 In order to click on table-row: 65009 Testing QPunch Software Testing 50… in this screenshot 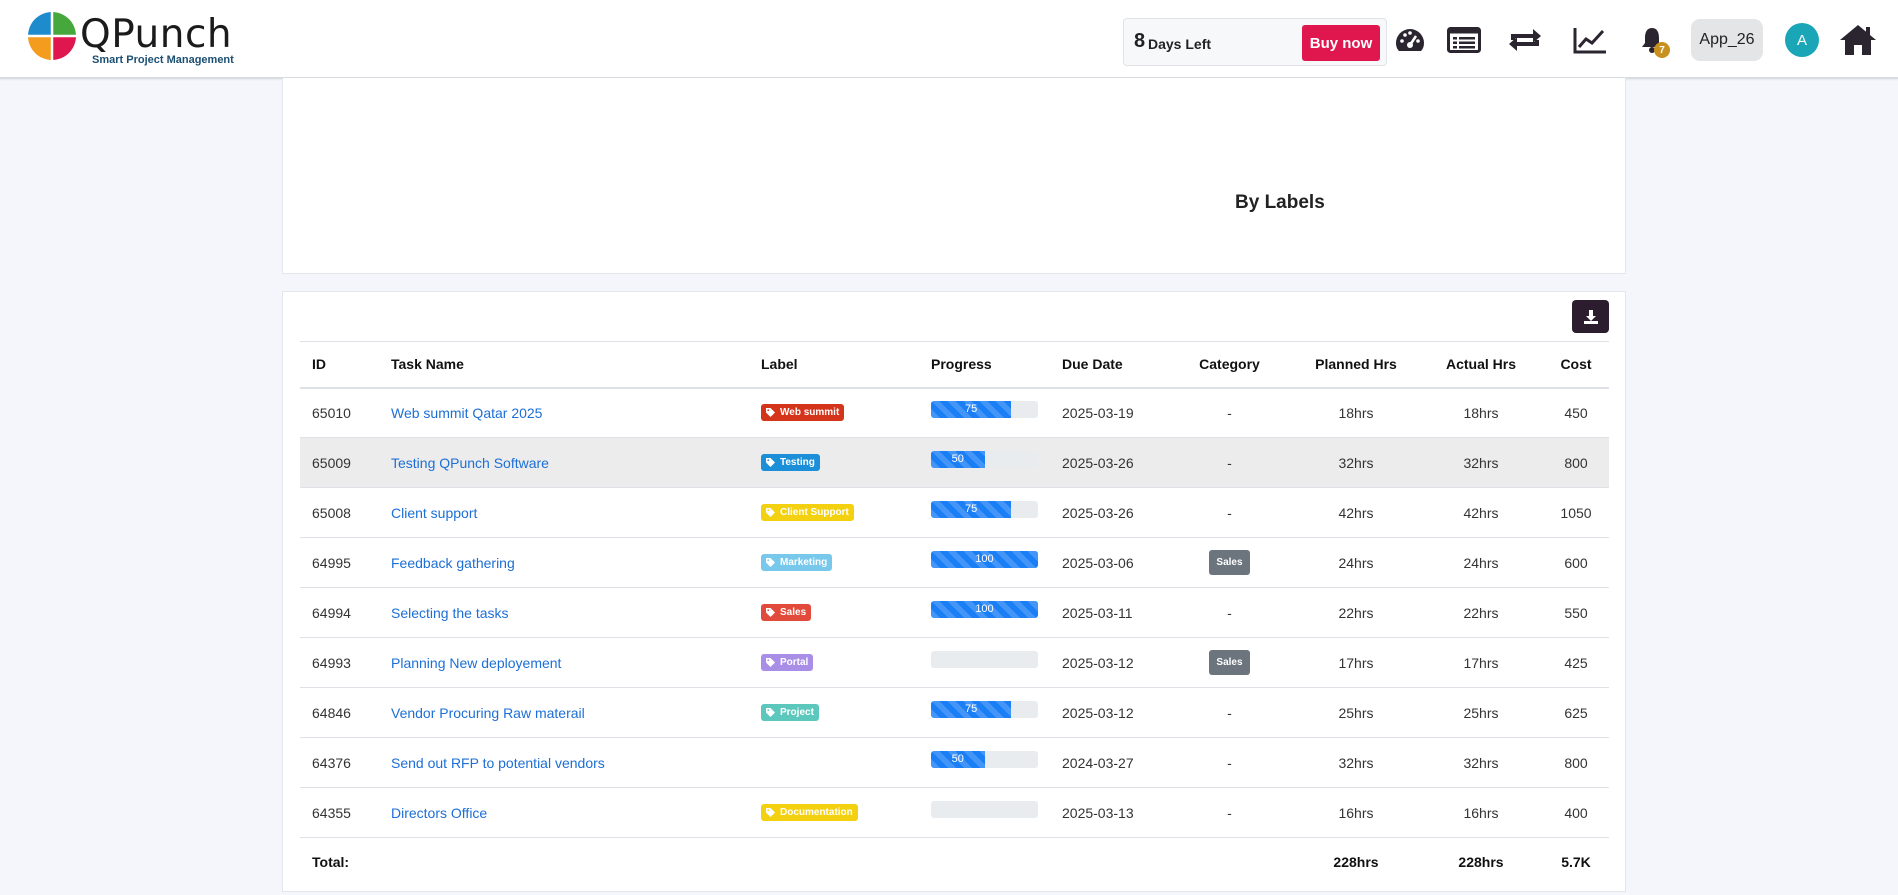, I will do `click(954, 462)`.